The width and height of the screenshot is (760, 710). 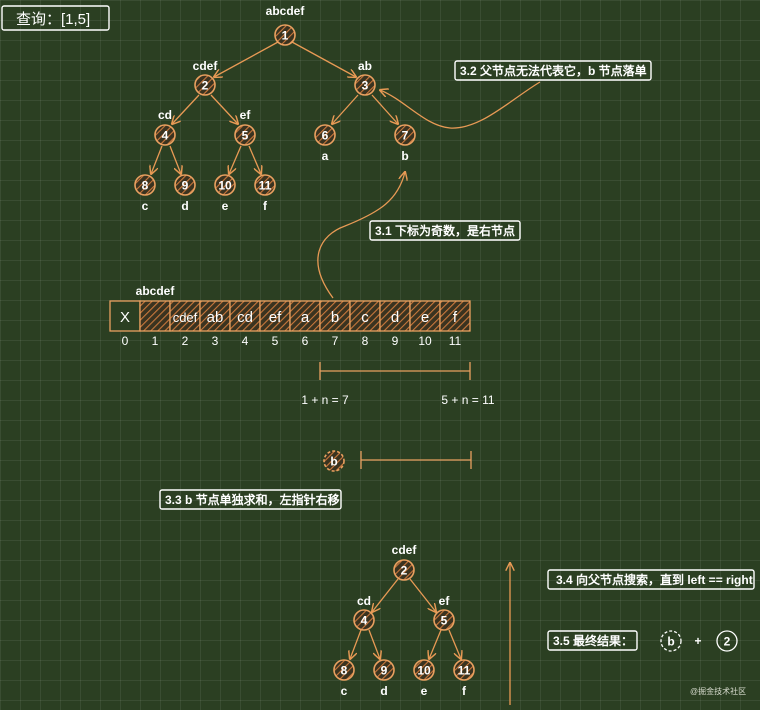 I want to click on node-label: a, so click(x=325, y=156).